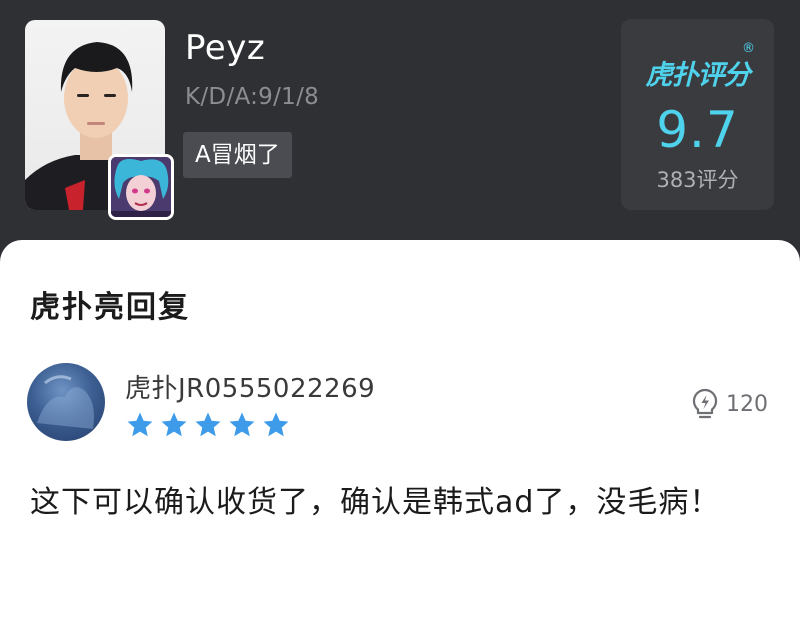  Describe the element at coordinates (748, 48) in the screenshot. I see `registered-icon: ®` at that location.